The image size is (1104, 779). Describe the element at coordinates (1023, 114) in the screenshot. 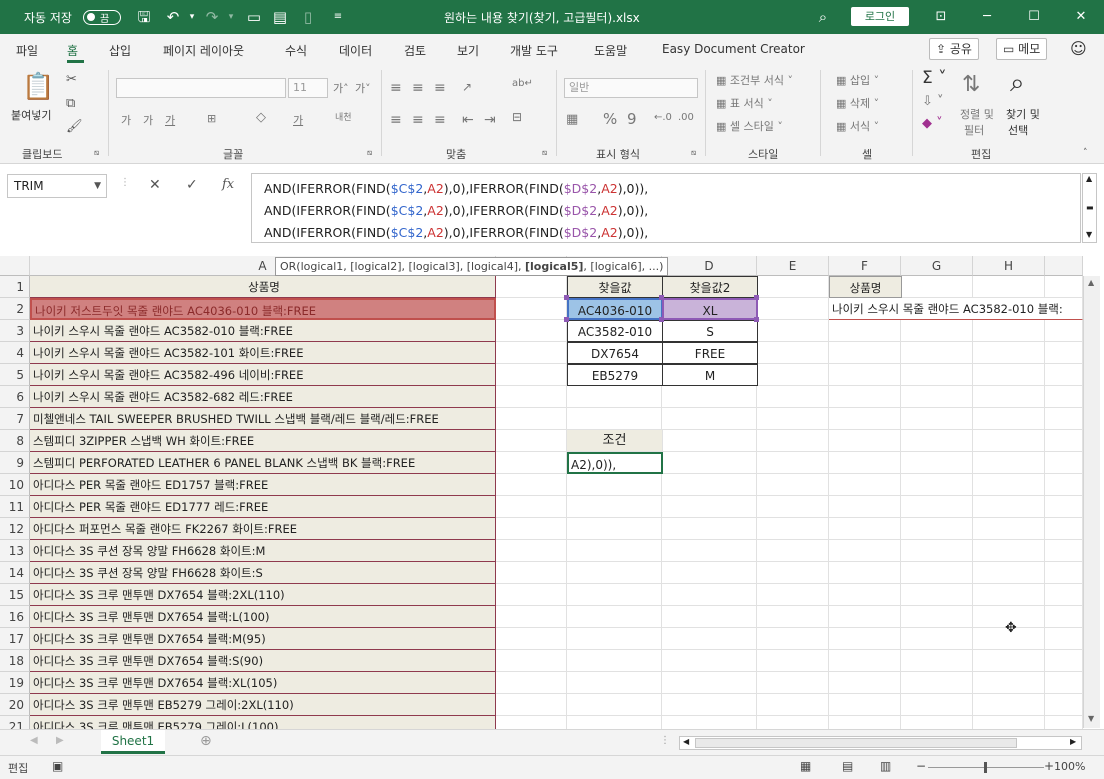

I see `find-select-label: 찾기 및` at that location.